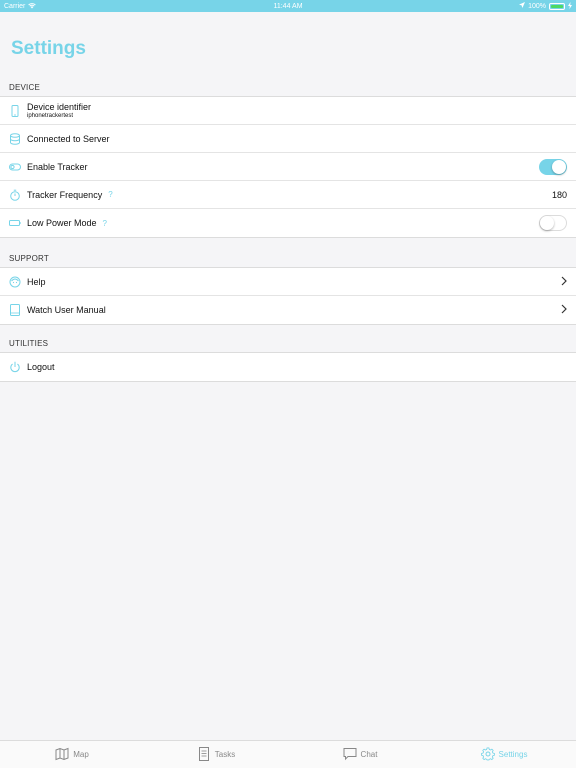  I want to click on support-group: Help Watch User Manual, so click(288, 296).